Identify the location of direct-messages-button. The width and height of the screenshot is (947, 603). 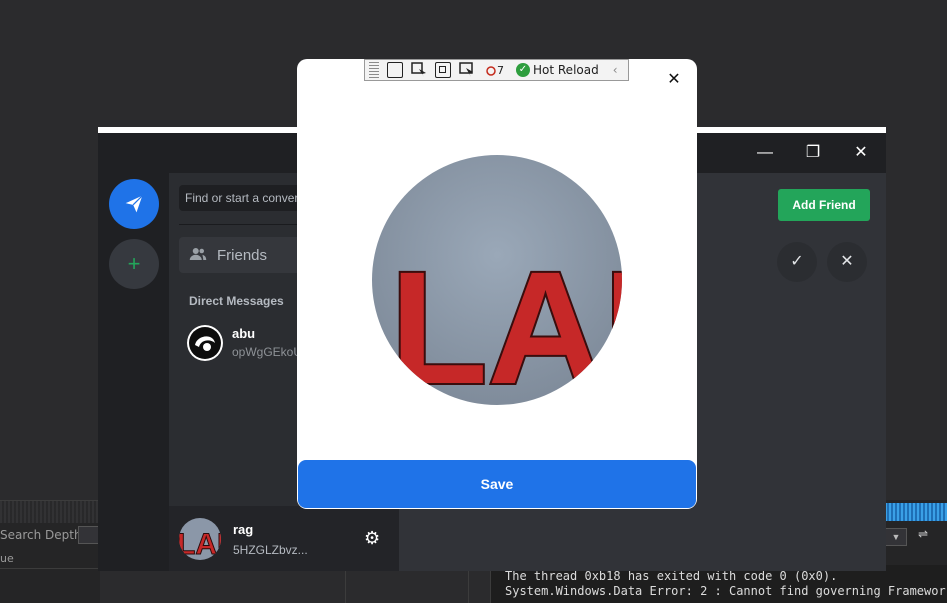
(134, 204).